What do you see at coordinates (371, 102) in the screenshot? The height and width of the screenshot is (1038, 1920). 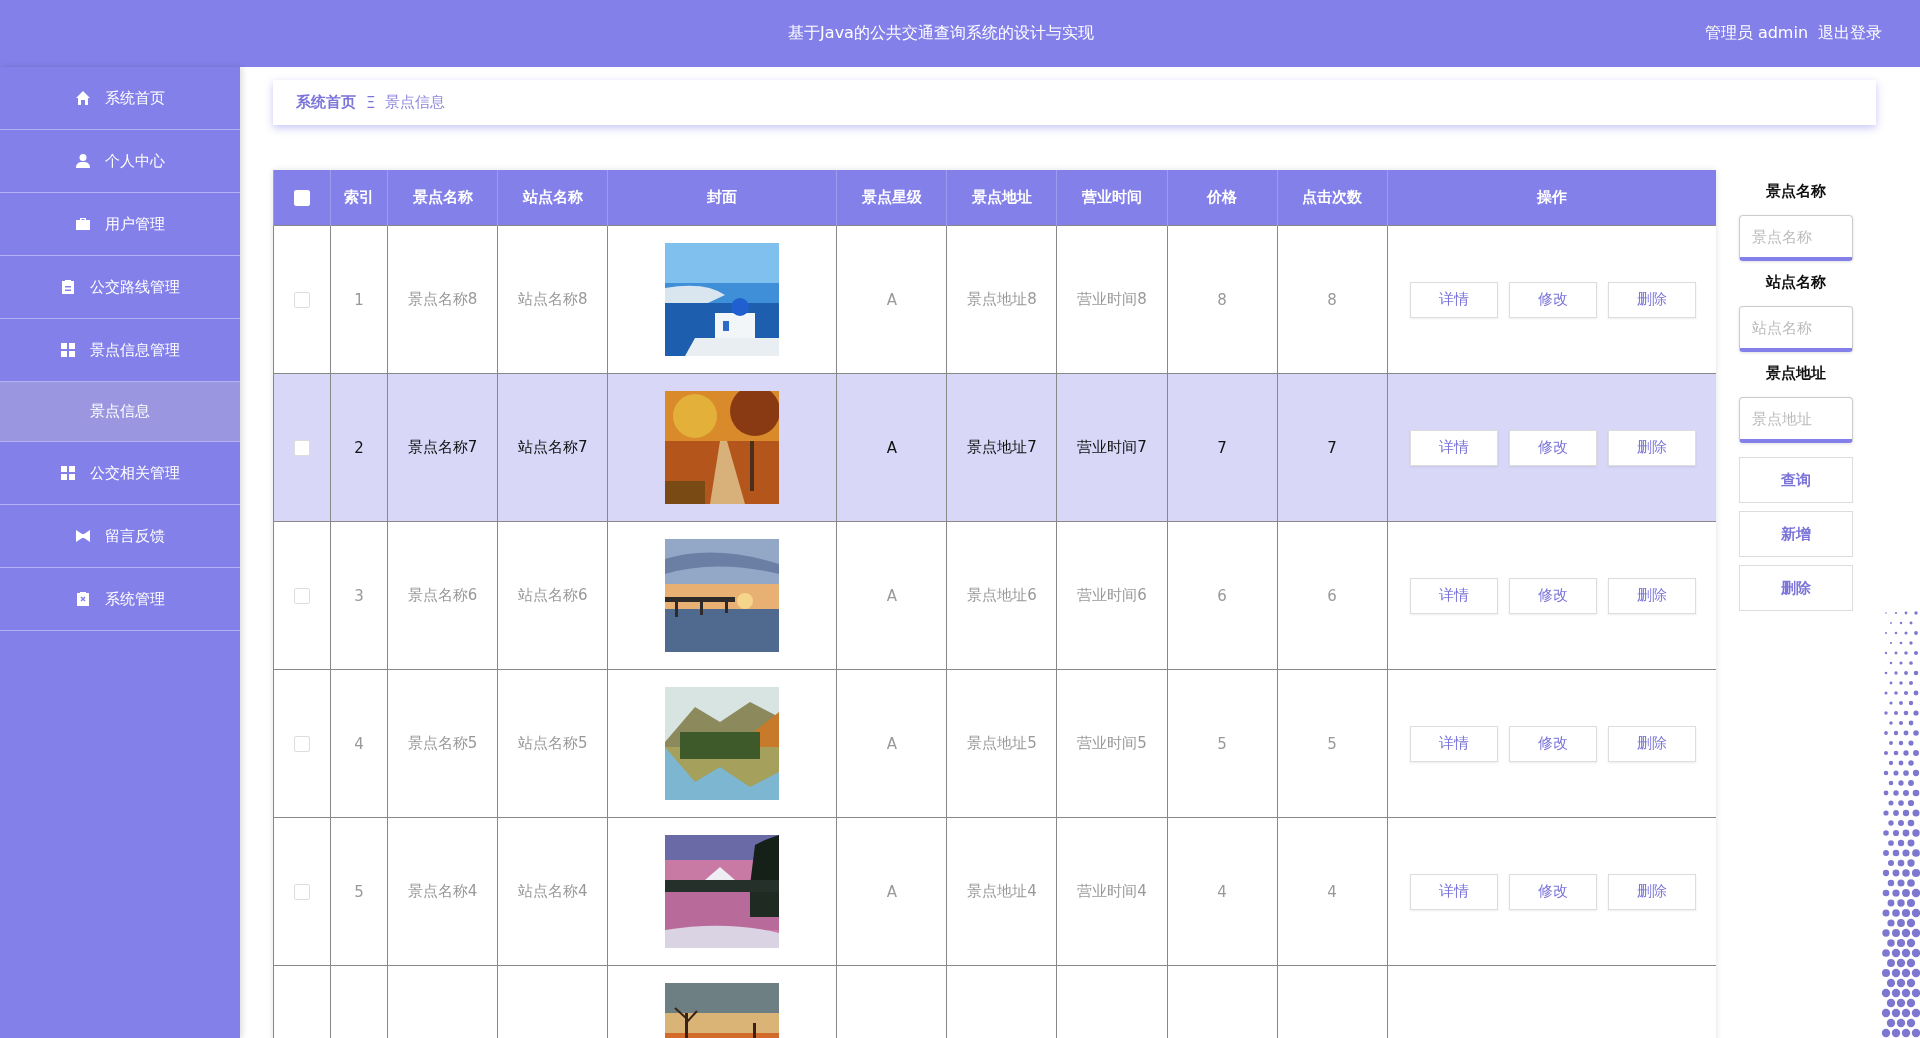 I see `breadcrumb-separator: Ξ` at bounding box center [371, 102].